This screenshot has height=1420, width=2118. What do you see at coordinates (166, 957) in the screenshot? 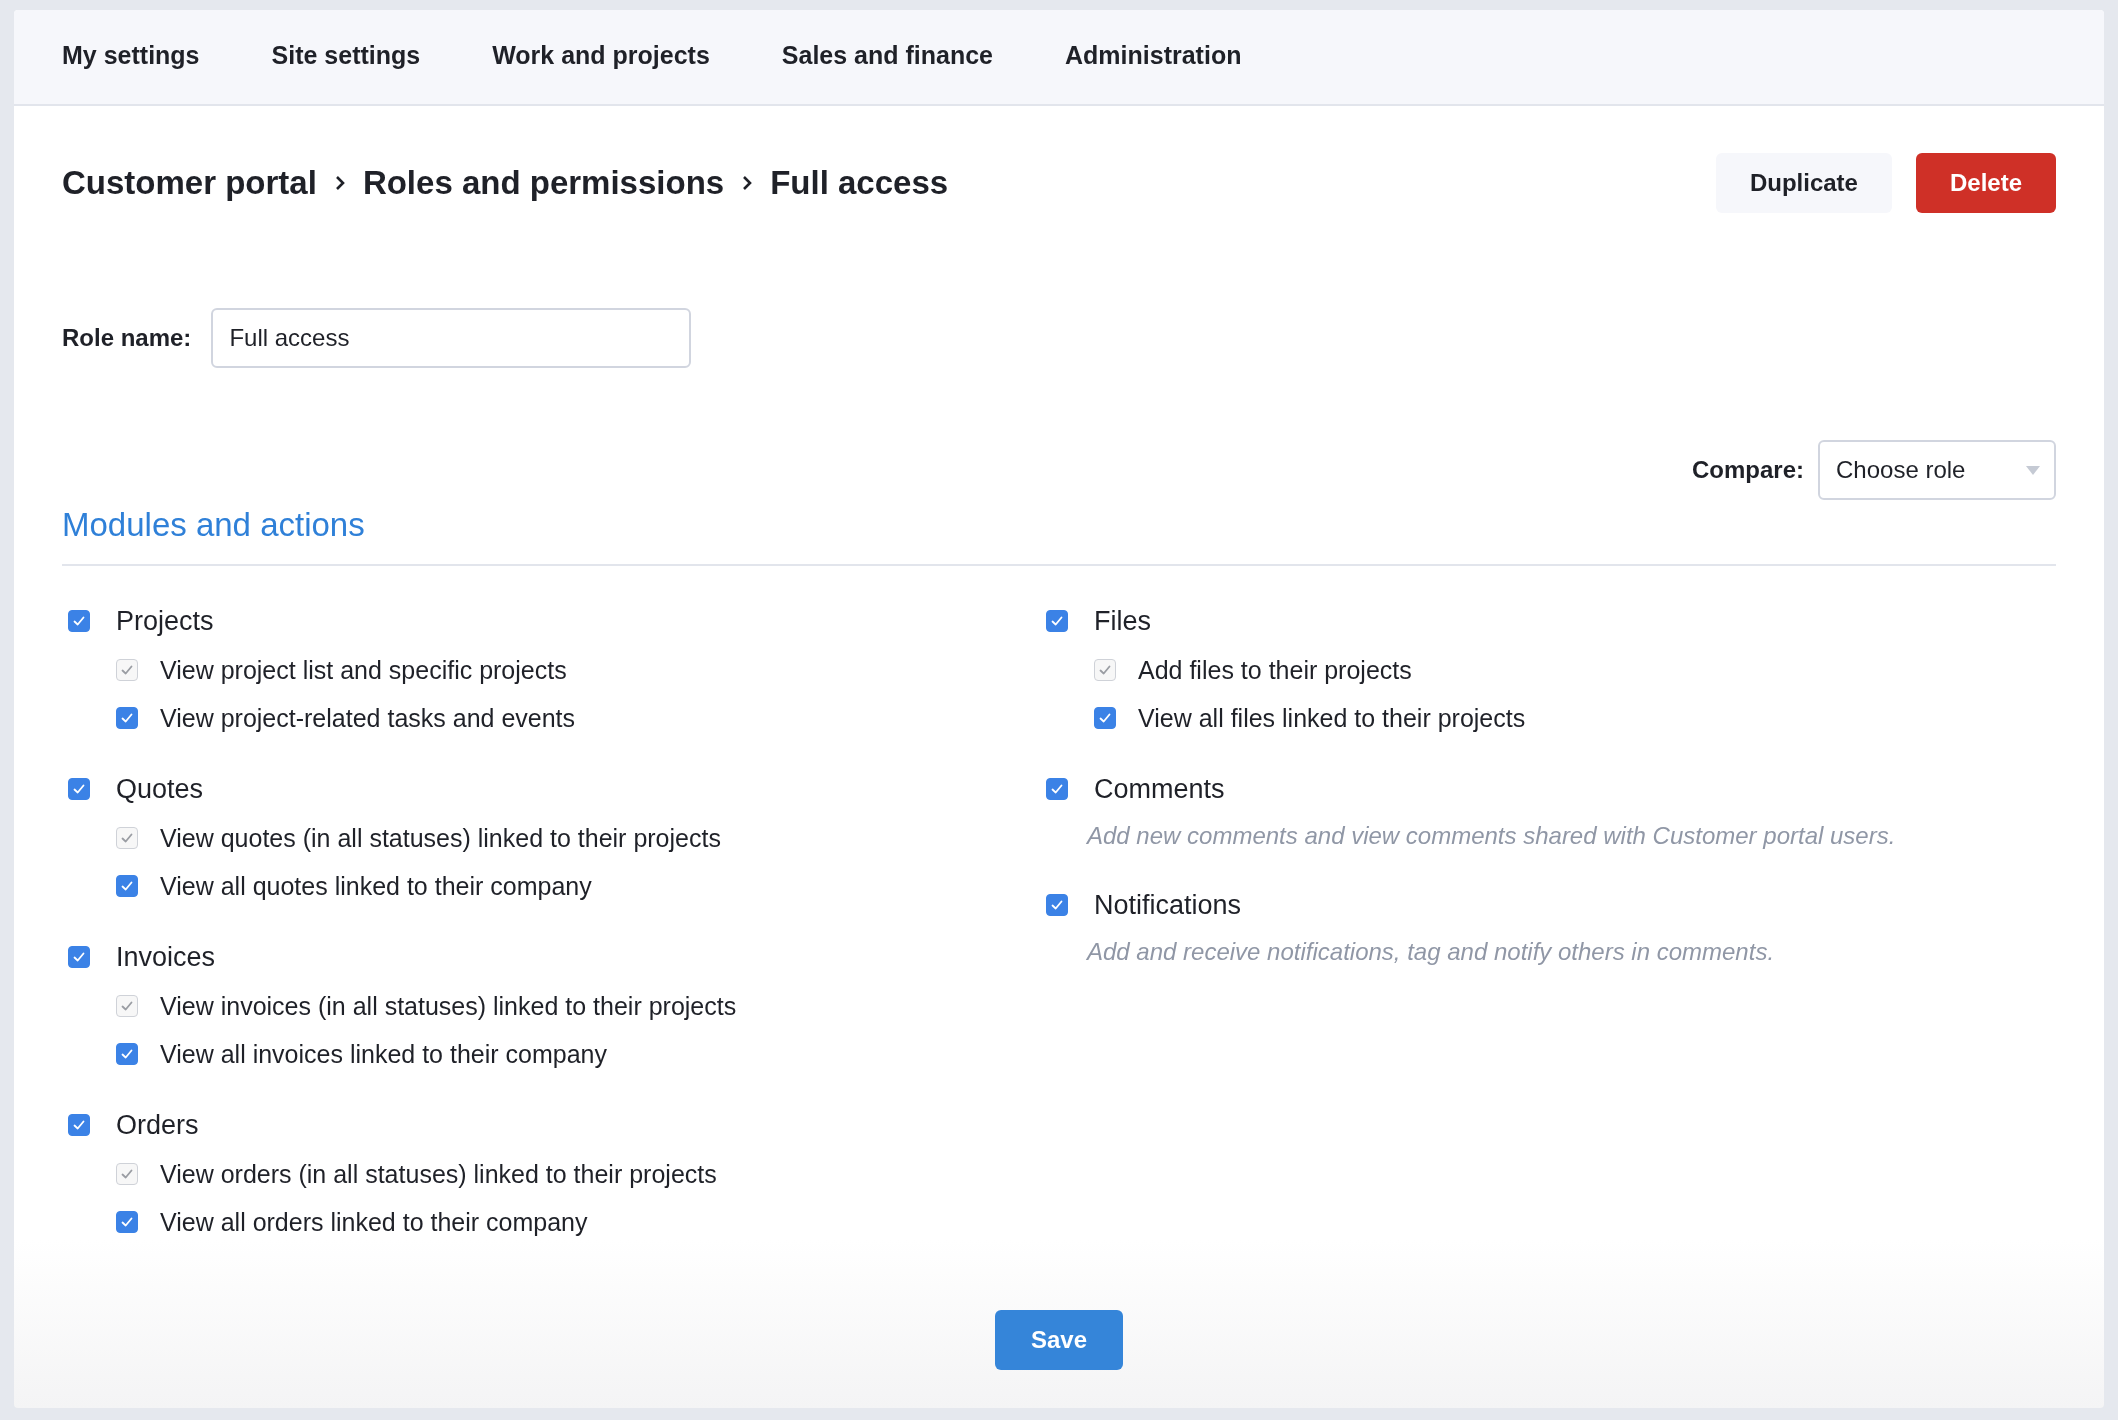
I see `module-name: Invoices` at bounding box center [166, 957].